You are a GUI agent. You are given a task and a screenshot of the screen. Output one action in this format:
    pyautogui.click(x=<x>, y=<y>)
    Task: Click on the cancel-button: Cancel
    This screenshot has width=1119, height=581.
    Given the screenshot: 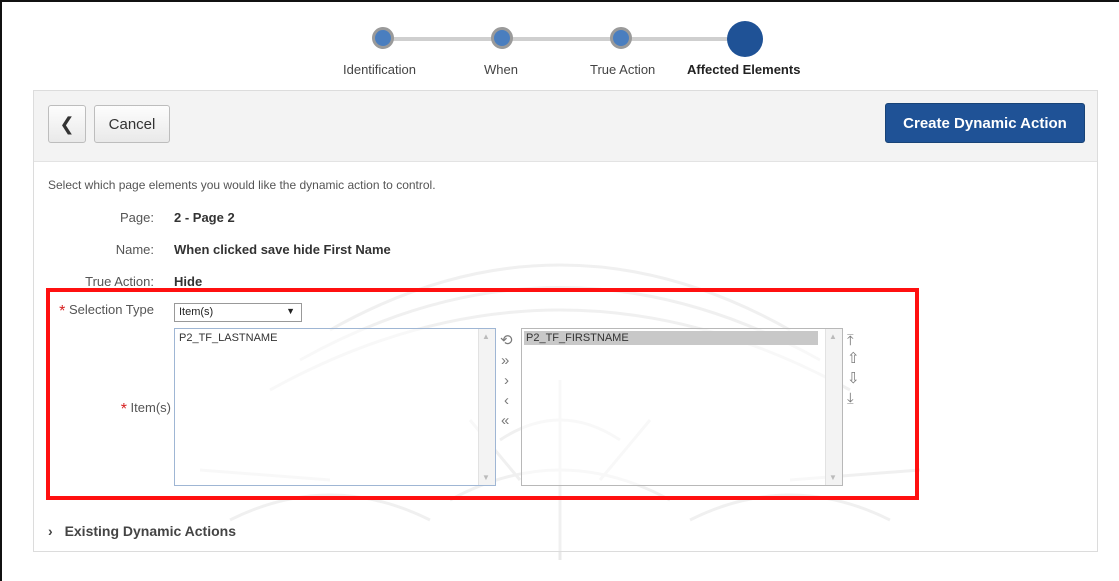 What is the action you would take?
    pyautogui.click(x=132, y=124)
    